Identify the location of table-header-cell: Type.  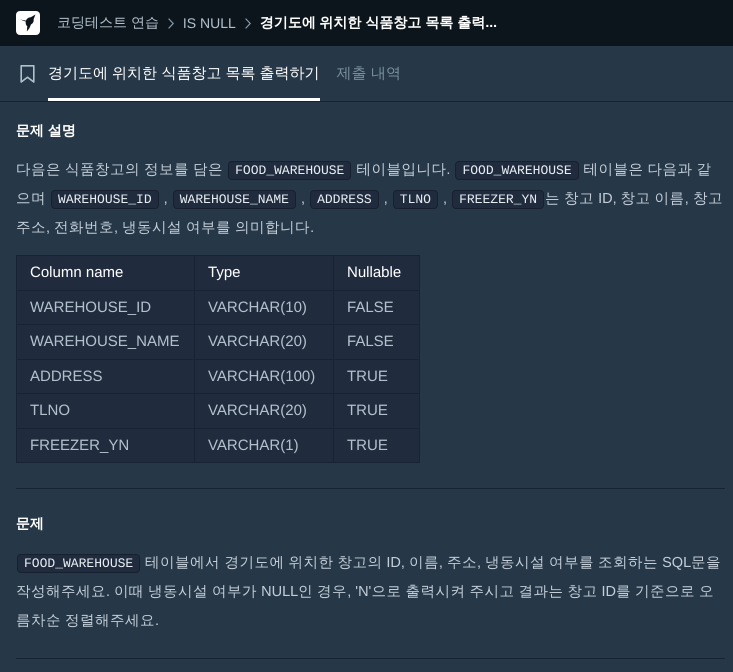
(264, 273).